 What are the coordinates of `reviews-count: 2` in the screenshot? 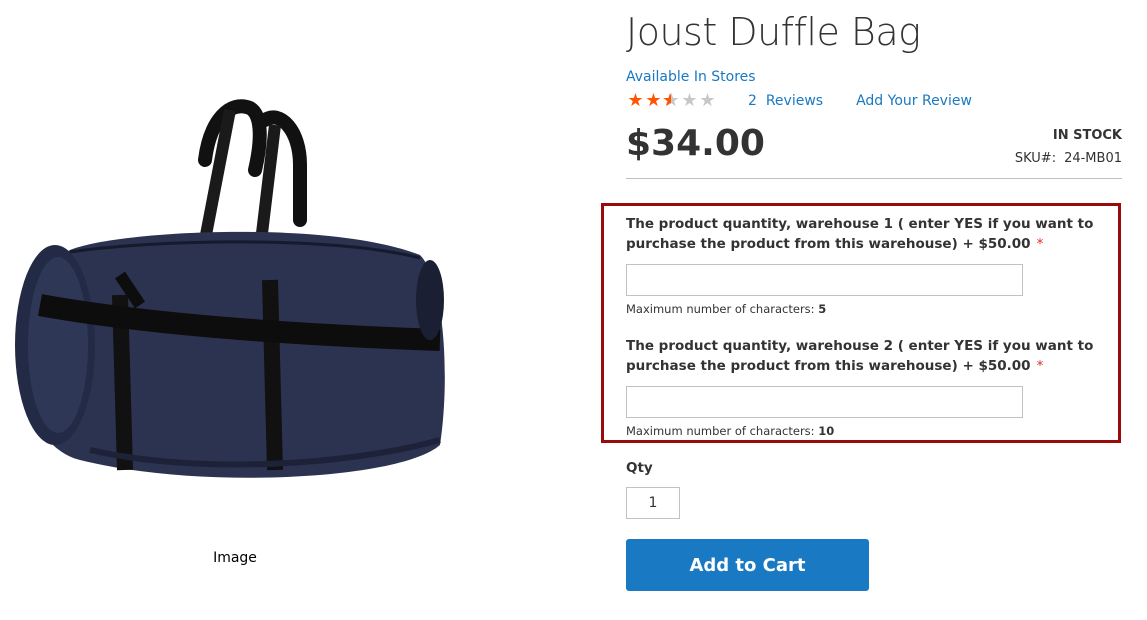 It's located at (752, 101).